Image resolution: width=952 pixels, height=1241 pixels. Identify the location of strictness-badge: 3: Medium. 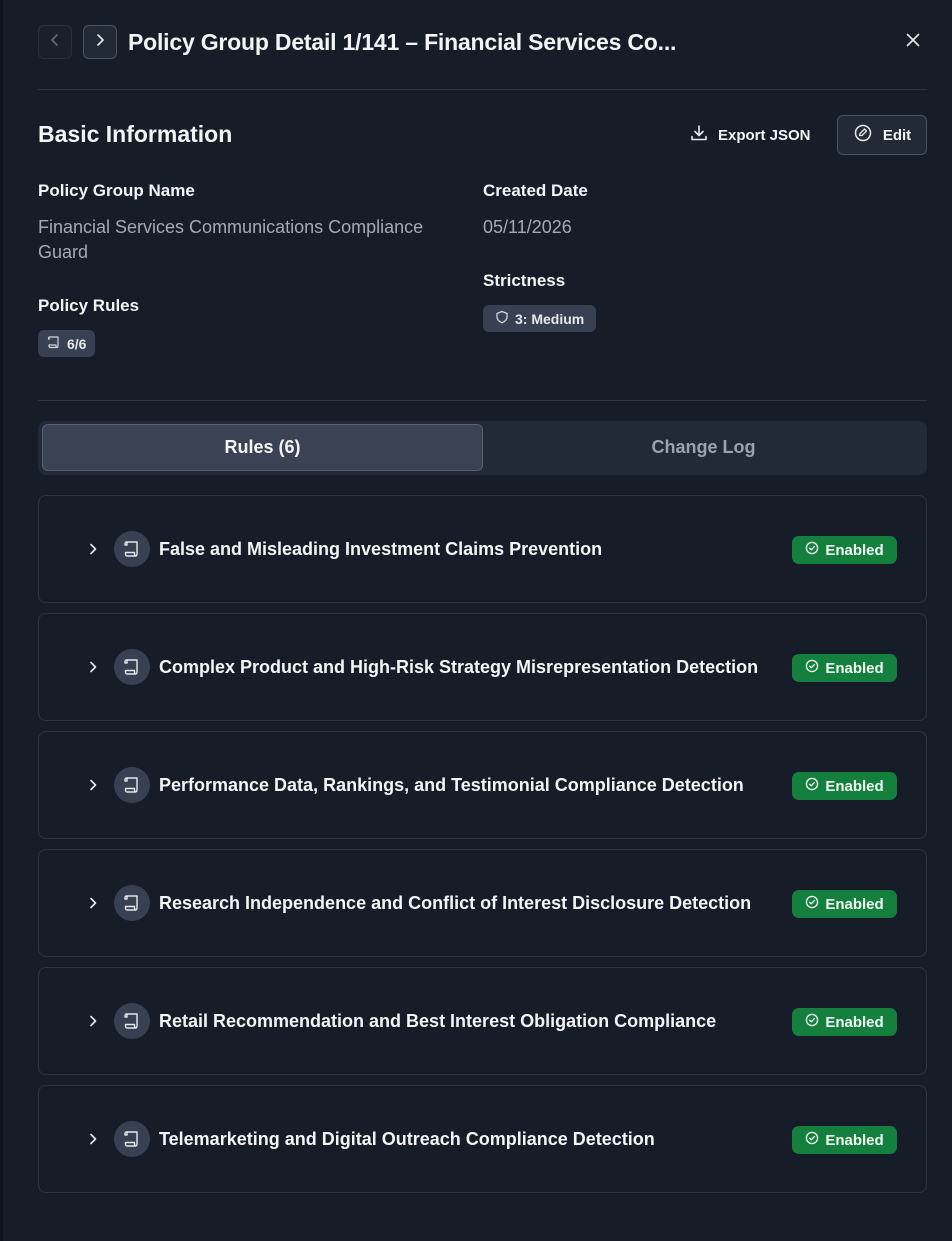
(540, 318).